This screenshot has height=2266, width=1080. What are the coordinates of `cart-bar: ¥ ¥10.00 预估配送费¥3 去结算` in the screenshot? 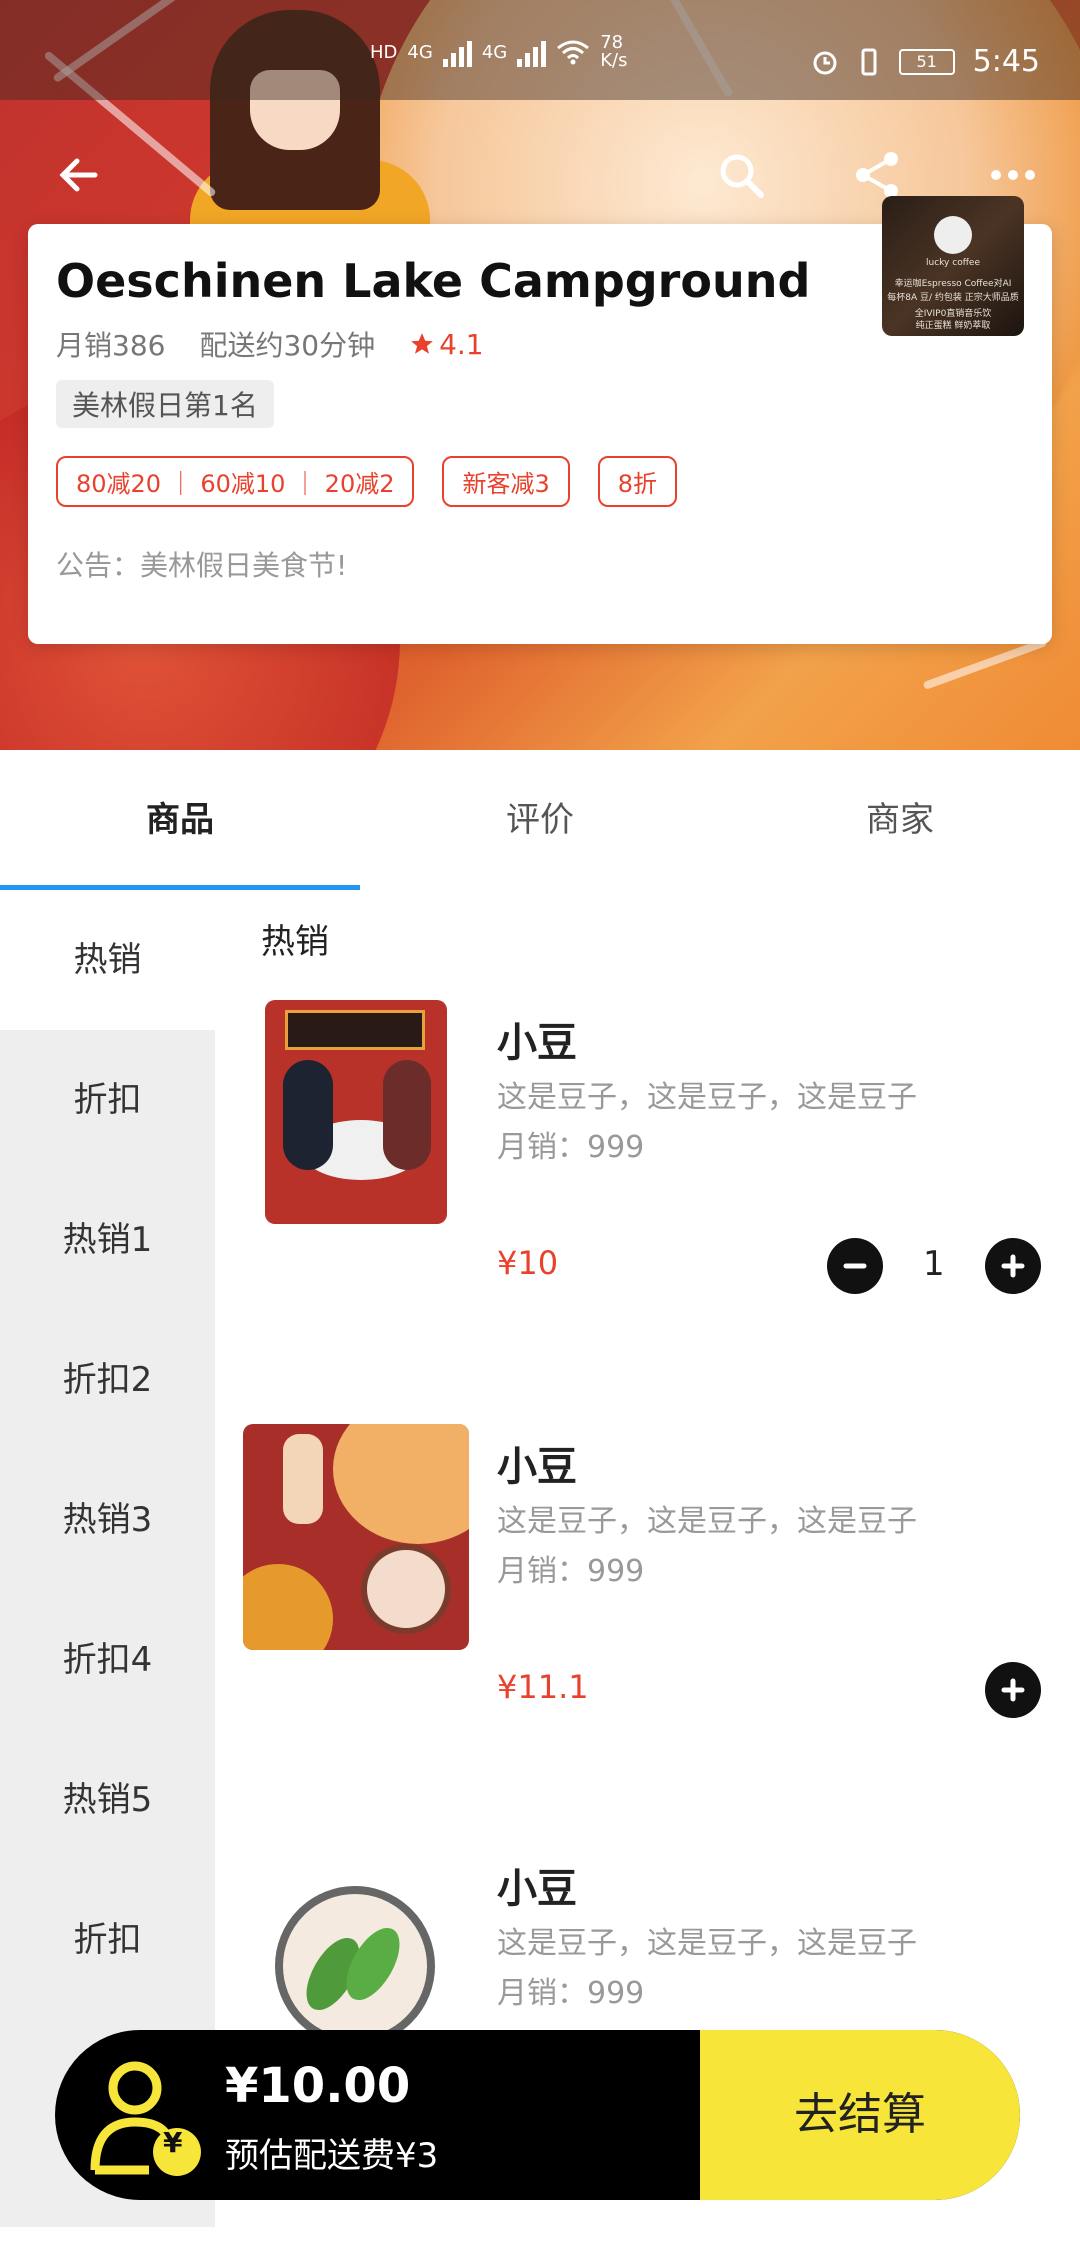 It's located at (537, 2115).